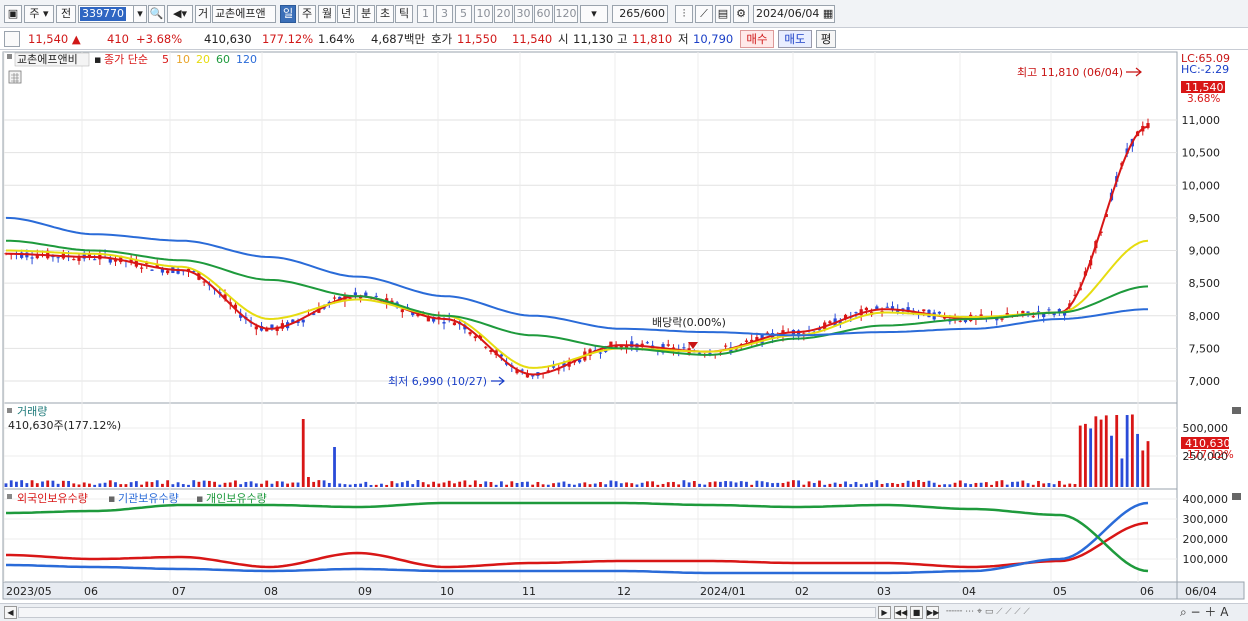 The image size is (1248, 621). What do you see at coordinates (532, 39) in the screenshot?
I see `quote-bid: 11,540` at bounding box center [532, 39].